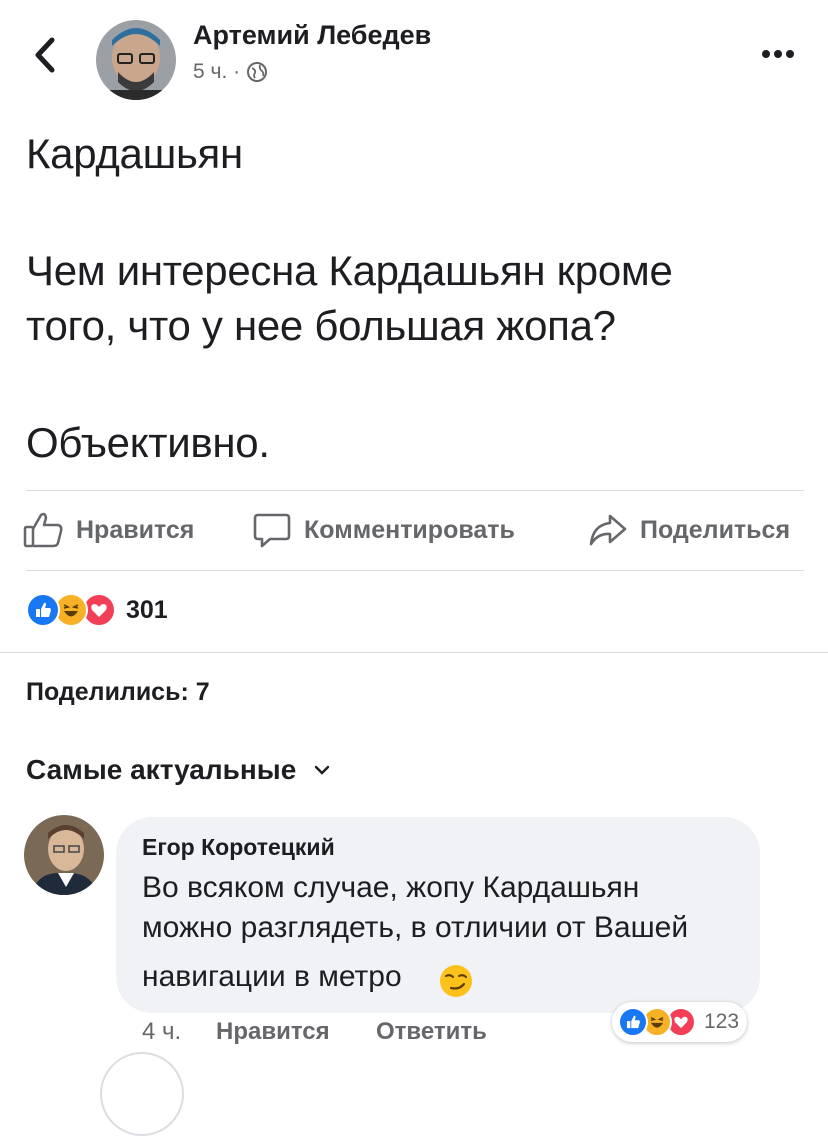  What do you see at coordinates (431, 1032) in the screenshot?
I see `comment-reply-button: Ответить` at bounding box center [431, 1032].